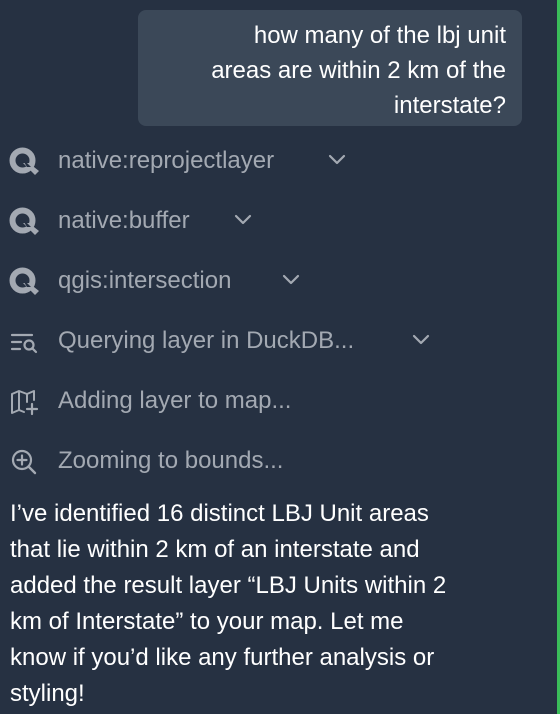 The width and height of the screenshot is (560, 714). What do you see at coordinates (47, 693) in the screenshot?
I see `assistant-message-line: styling!` at bounding box center [47, 693].